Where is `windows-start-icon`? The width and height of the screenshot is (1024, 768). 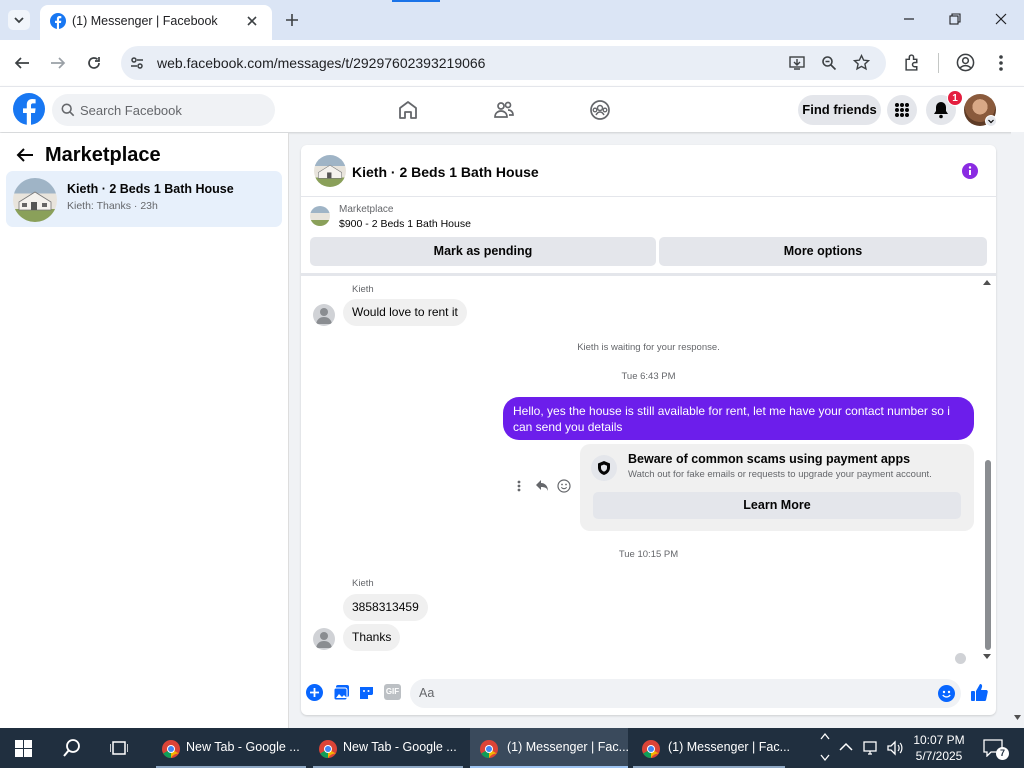
windows-start-icon is located at coordinates (23, 748).